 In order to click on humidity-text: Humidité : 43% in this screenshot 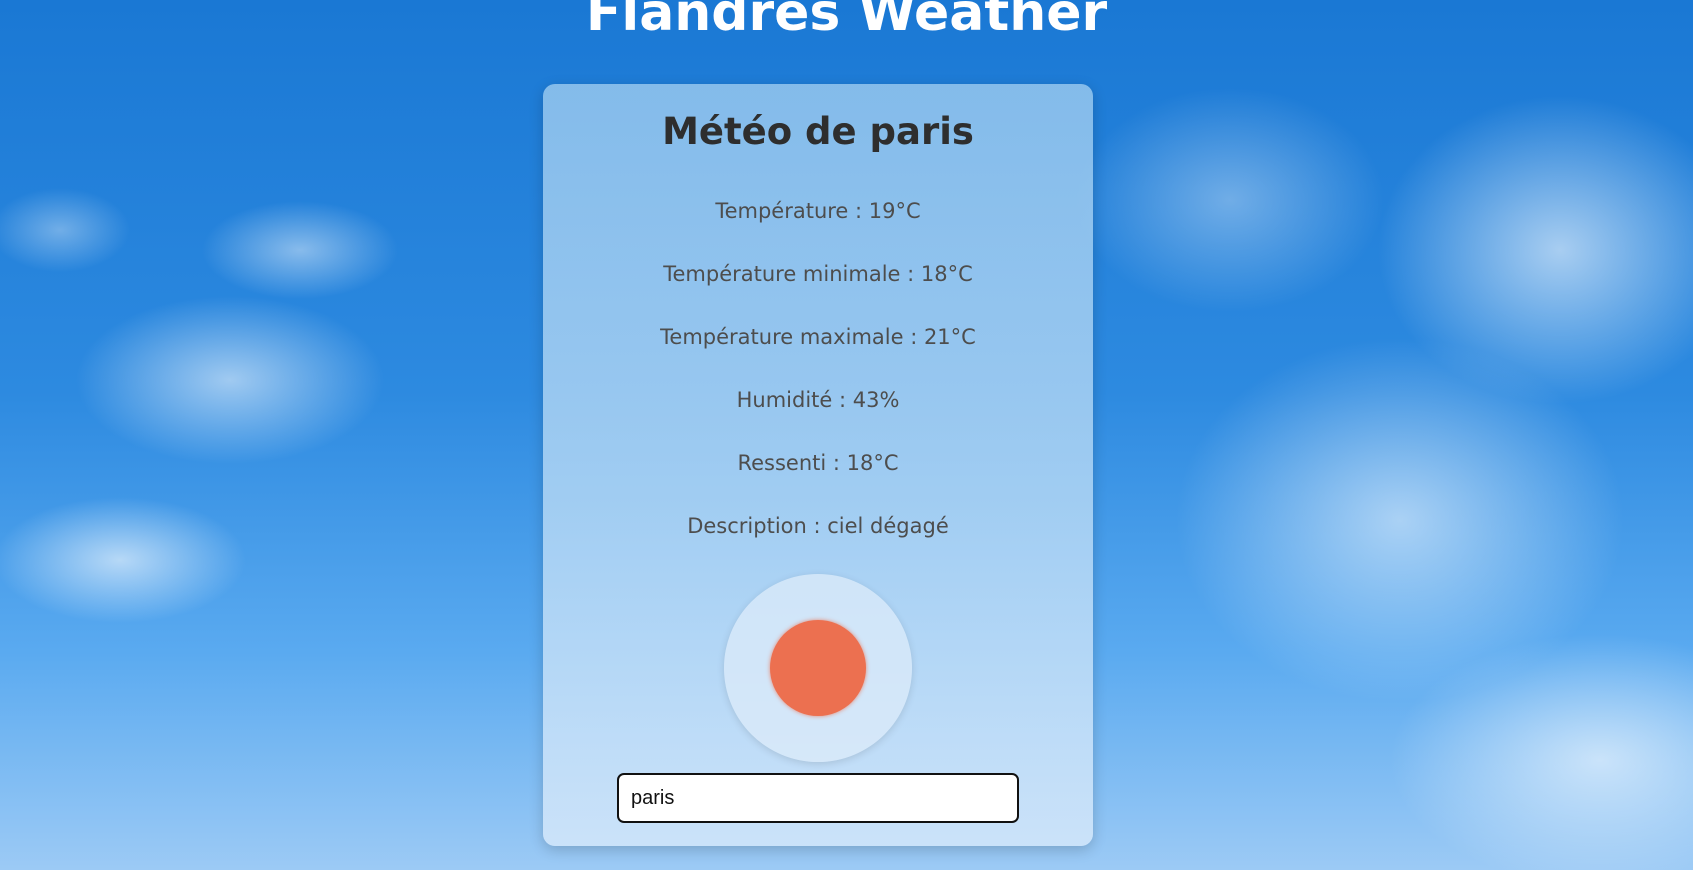, I will do `click(818, 400)`.